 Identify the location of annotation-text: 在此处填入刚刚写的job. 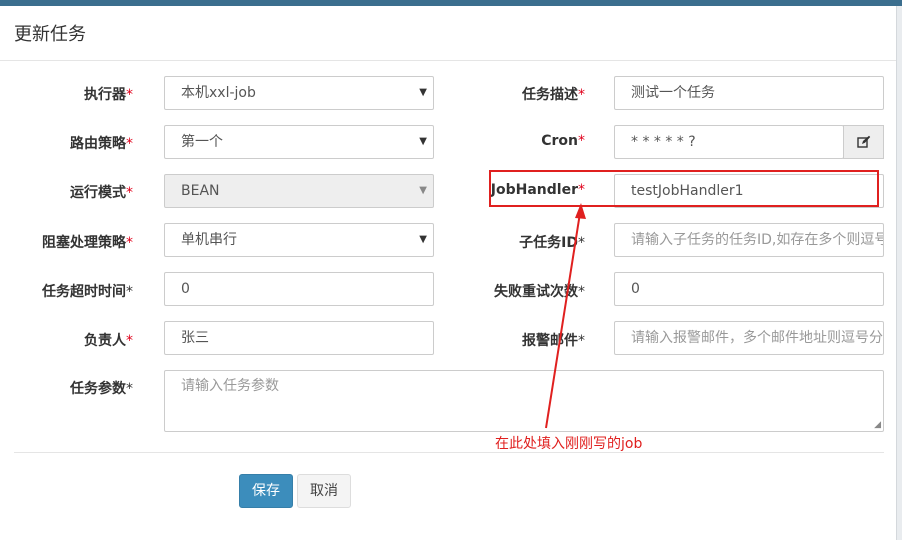
(569, 444).